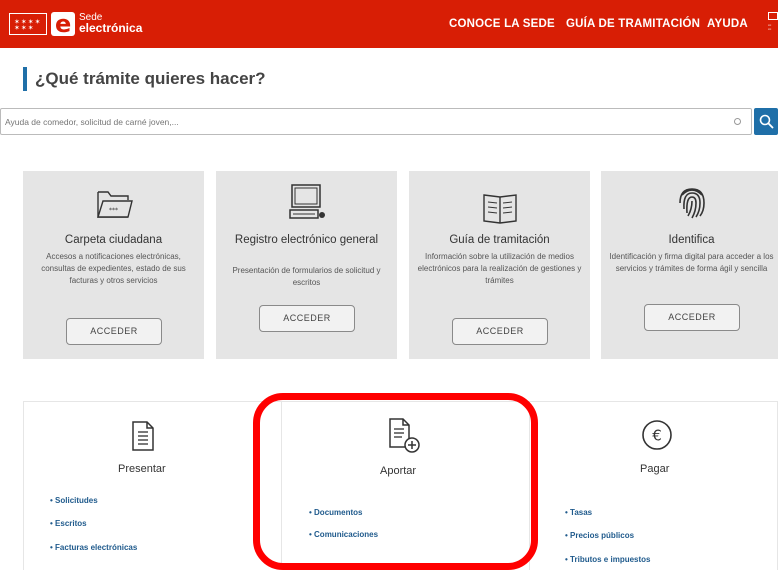  What do you see at coordinates (25, 79) in the screenshot?
I see `title-accent-bar` at bounding box center [25, 79].